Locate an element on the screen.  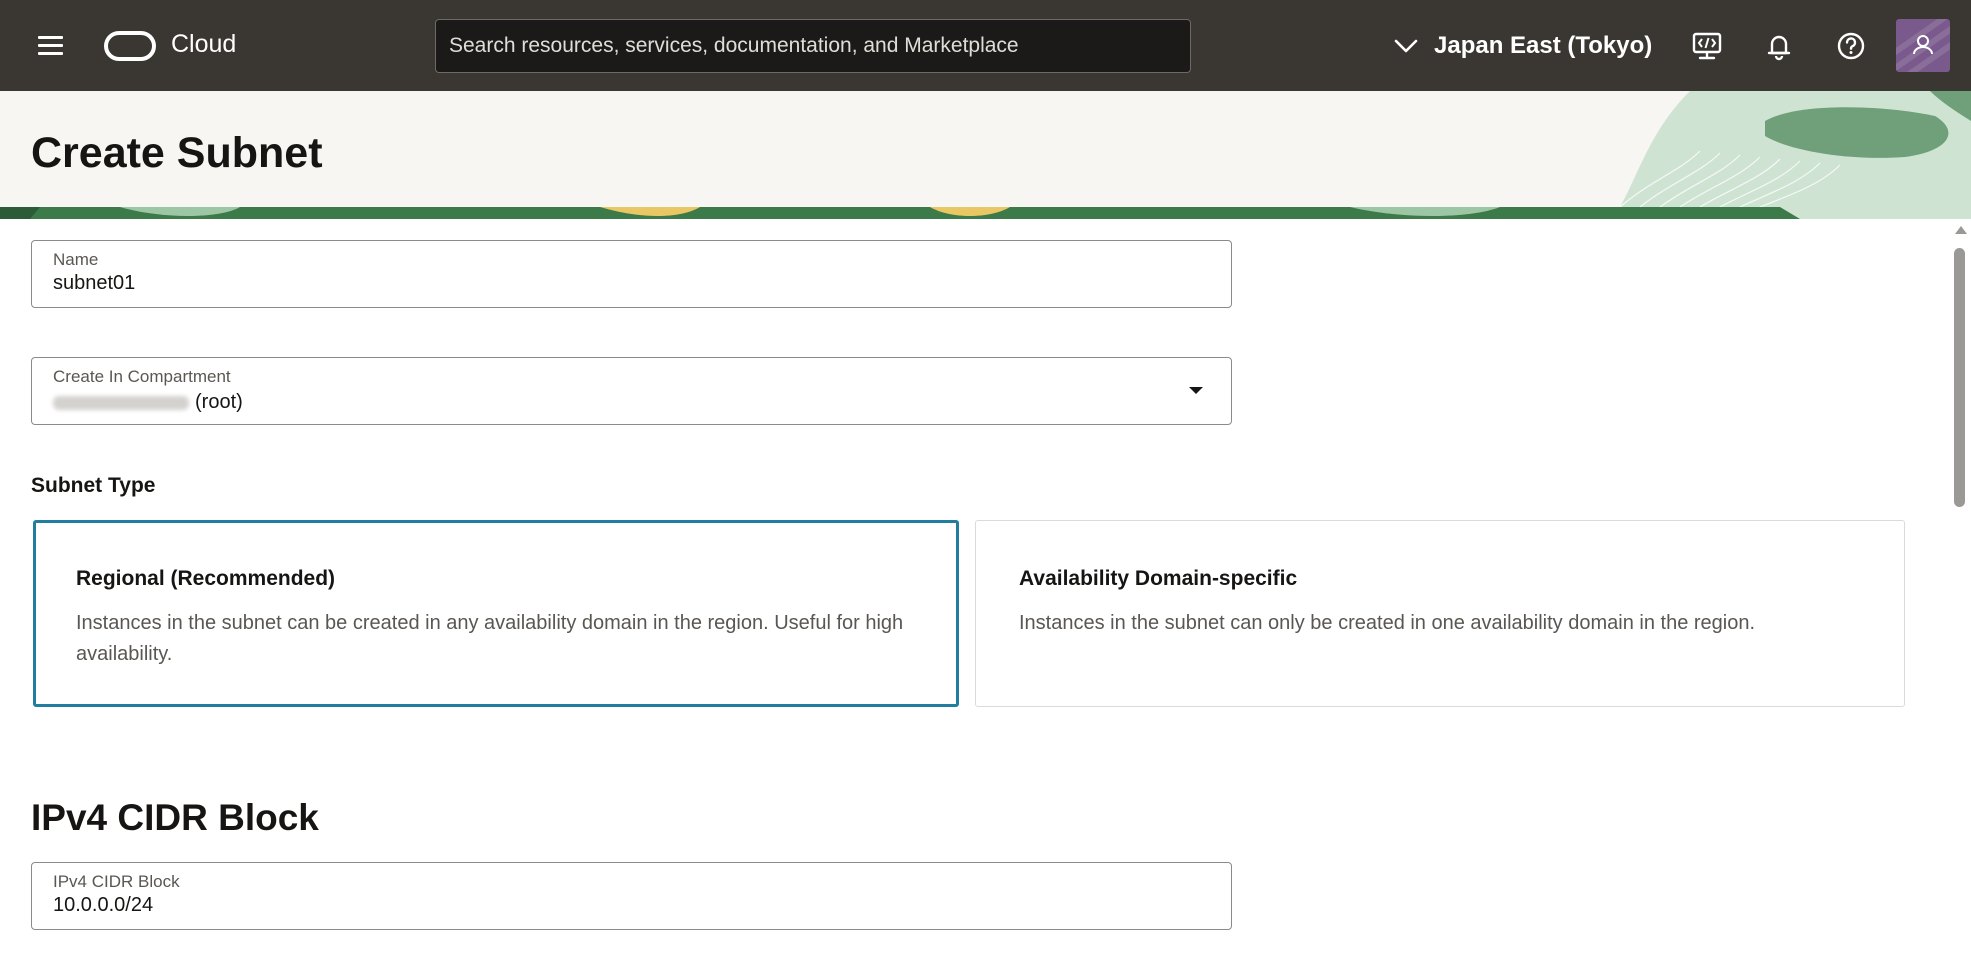
compartment-value: (root) is located at coordinates (603, 402).